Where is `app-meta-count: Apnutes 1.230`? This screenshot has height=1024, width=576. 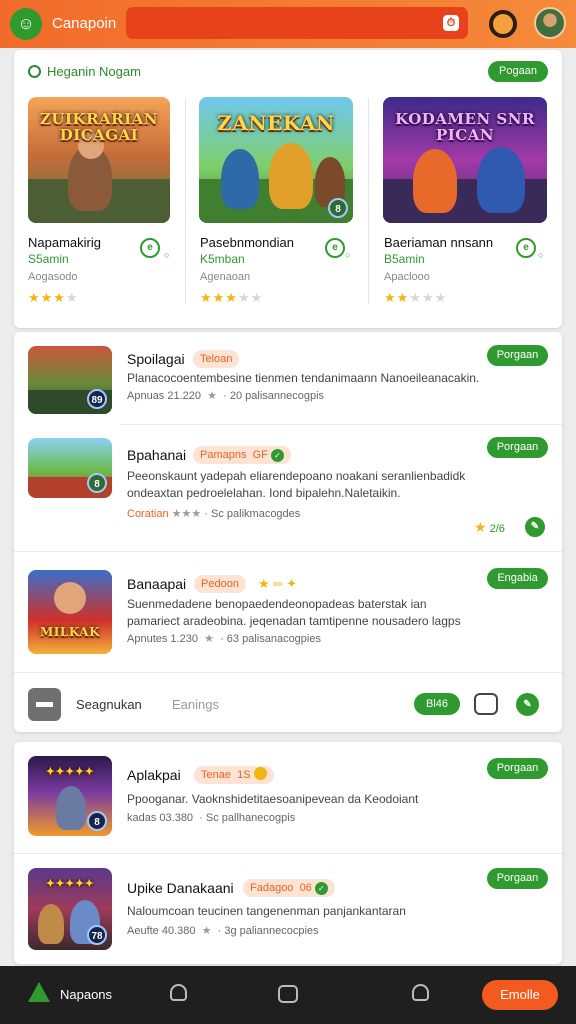 app-meta-count: Apnutes 1.230 is located at coordinates (162, 639).